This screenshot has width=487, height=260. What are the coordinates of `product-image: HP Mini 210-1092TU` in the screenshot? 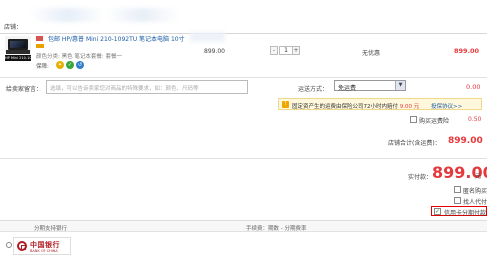 It's located at (18, 48).